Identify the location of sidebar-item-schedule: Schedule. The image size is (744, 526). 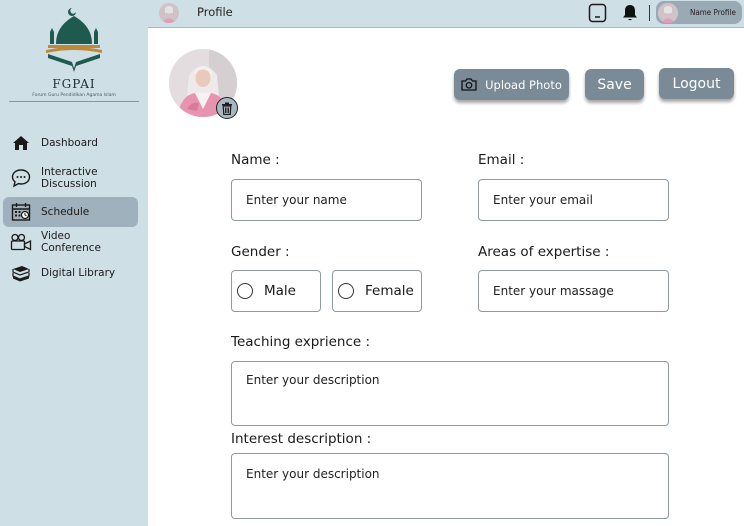
(70, 212).